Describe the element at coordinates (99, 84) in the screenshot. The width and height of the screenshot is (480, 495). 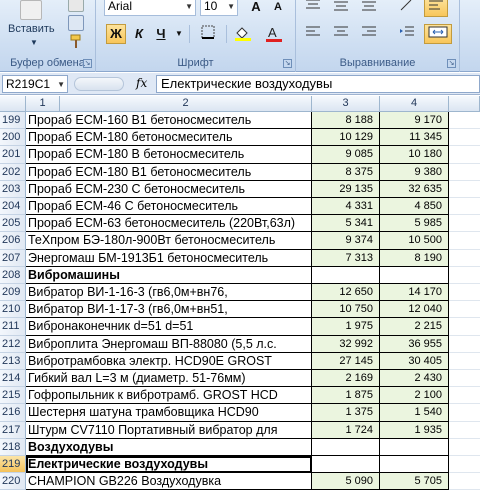
I see `formula-bar-resize-handle` at that location.